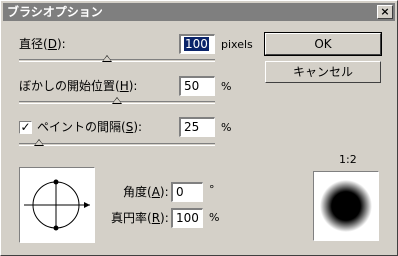 The image size is (398, 256). Describe the element at coordinates (25, 127) in the screenshot. I see `spacing-checkbox: ✓` at that location.